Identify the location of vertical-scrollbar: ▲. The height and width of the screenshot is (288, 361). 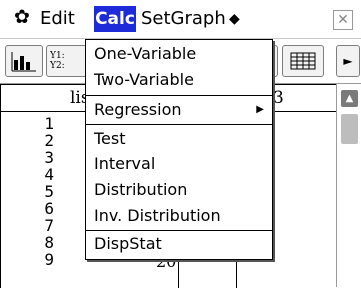
(348, 185).